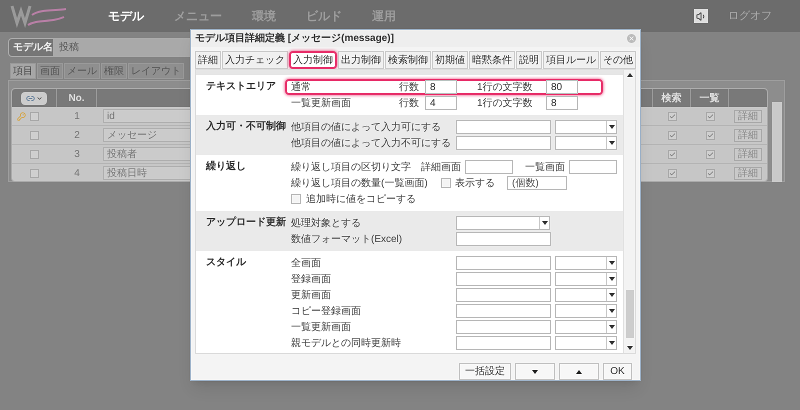 This screenshot has width=800, height=410. Describe the element at coordinates (311, 295) in the screenshot. I see `field-label: 更新画面` at that location.